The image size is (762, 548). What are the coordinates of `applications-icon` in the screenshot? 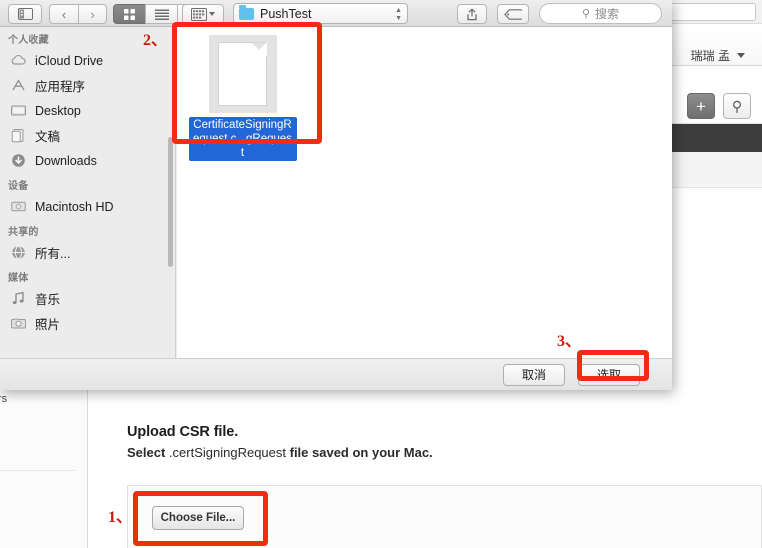 It's located at (18, 85).